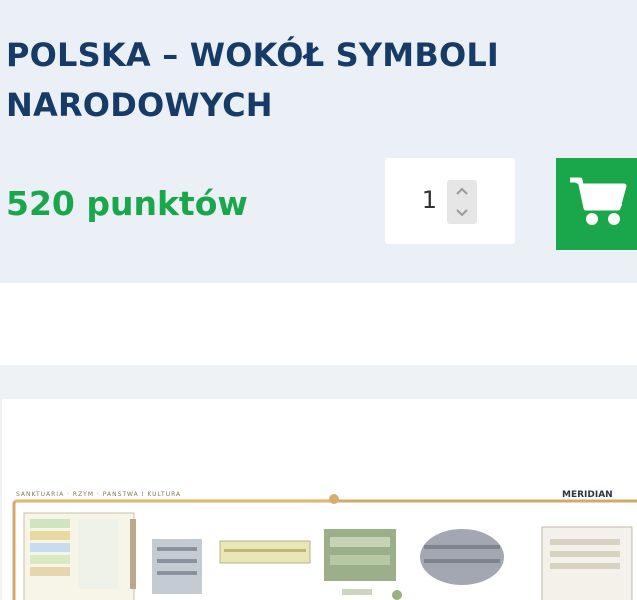 This screenshot has width=637, height=600. Describe the element at coordinates (411, 200) in the screenshot. I see `quantity-input: 1` at that location.